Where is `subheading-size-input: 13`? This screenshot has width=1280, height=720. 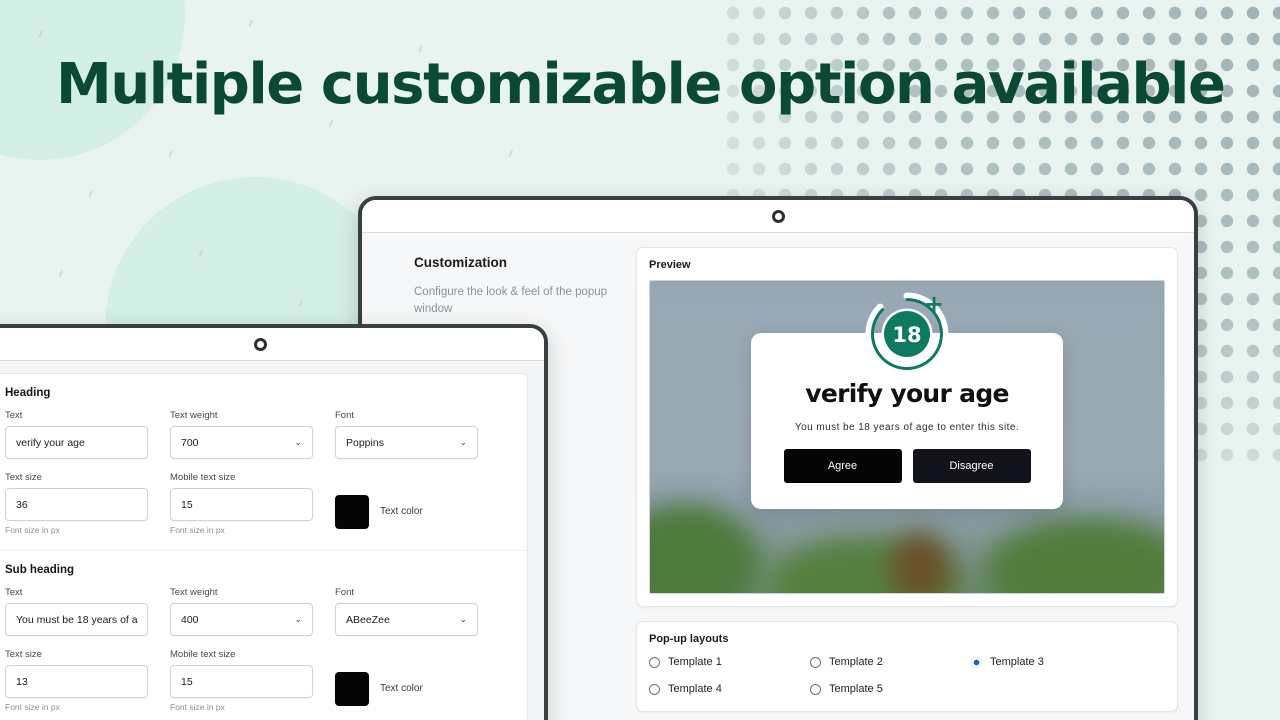
subheading-size-input: 13 is located at coordinates (76, 681).